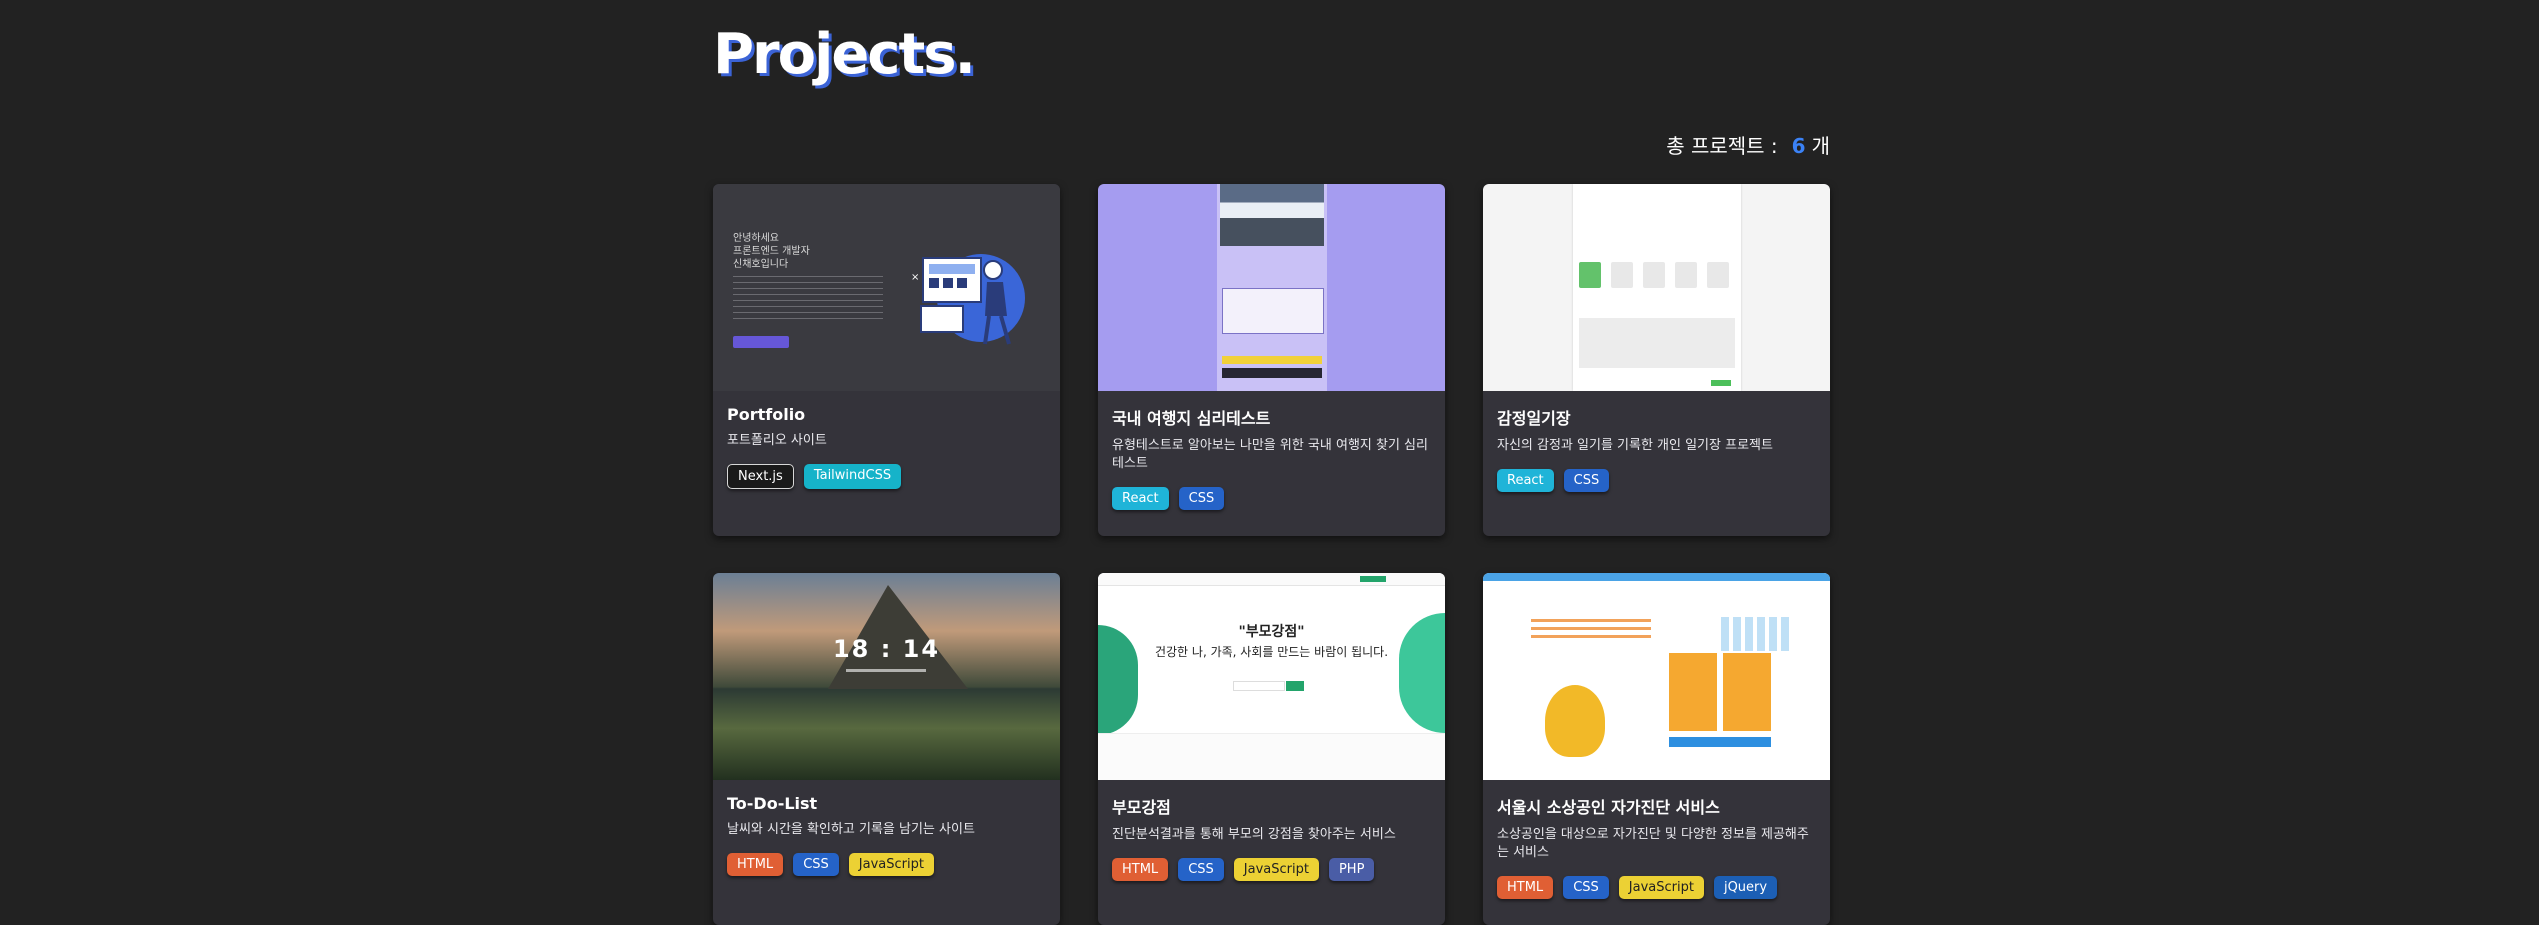  Describe the element at coordinates (886, 649) in the screenshot. I see `thumbnail-clock: 18 : 14` at that location.